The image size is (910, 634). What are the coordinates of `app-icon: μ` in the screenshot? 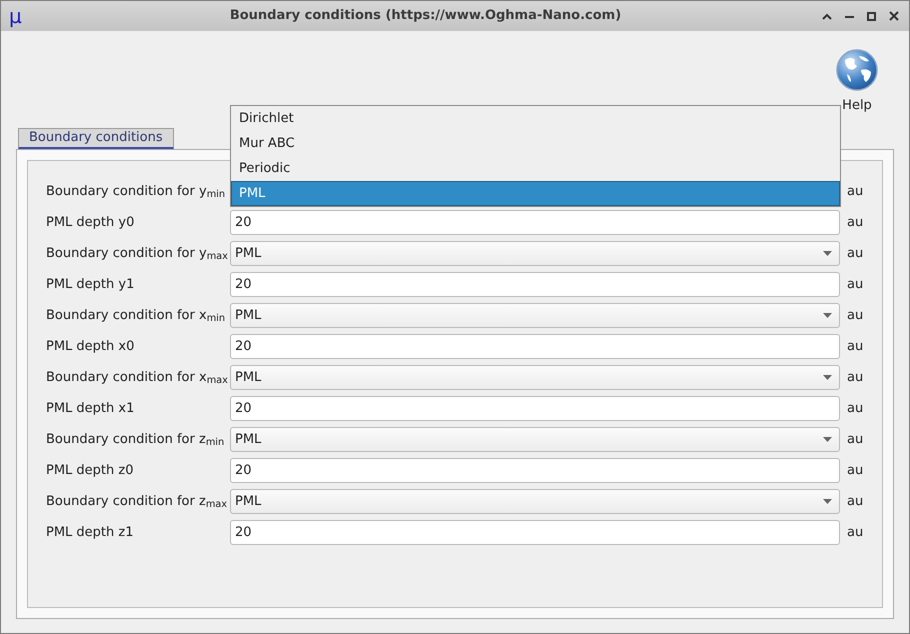 It's located at (19, 16).